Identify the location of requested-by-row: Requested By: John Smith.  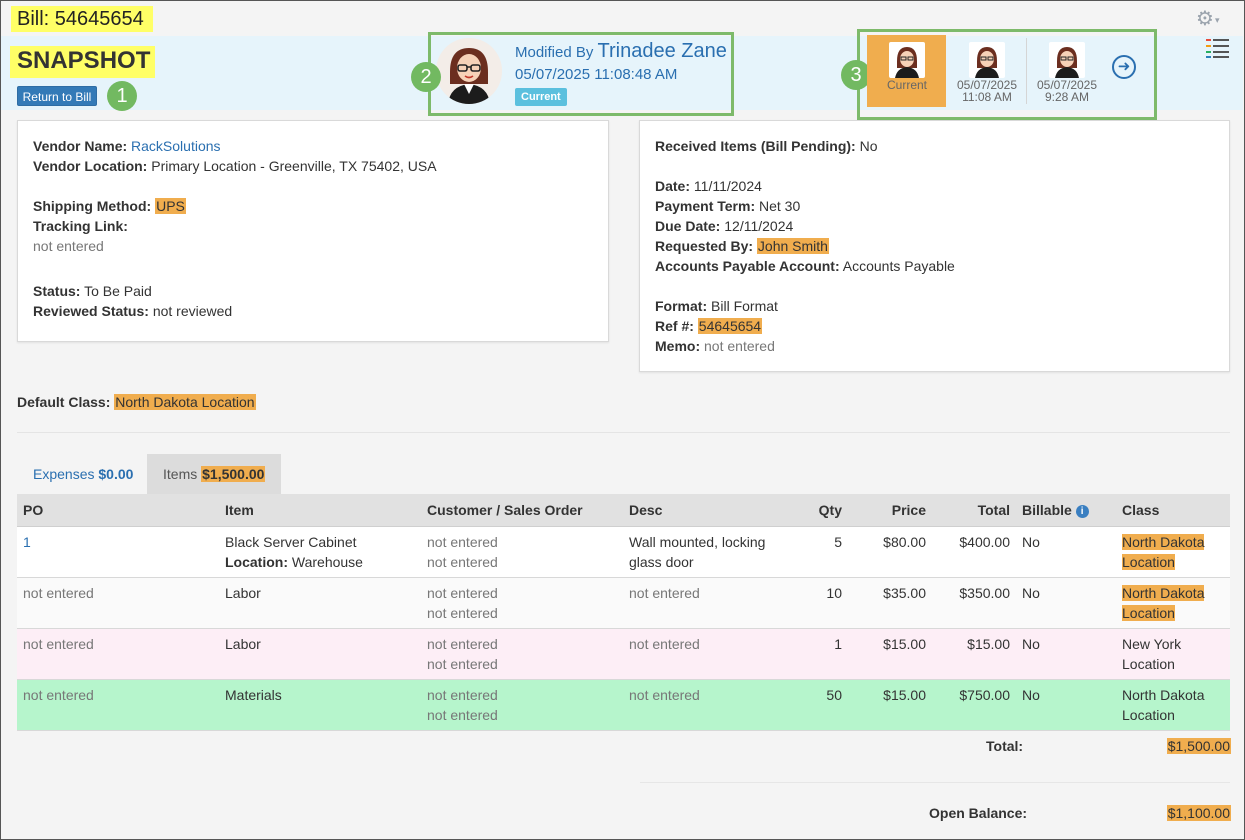
(742, 246).